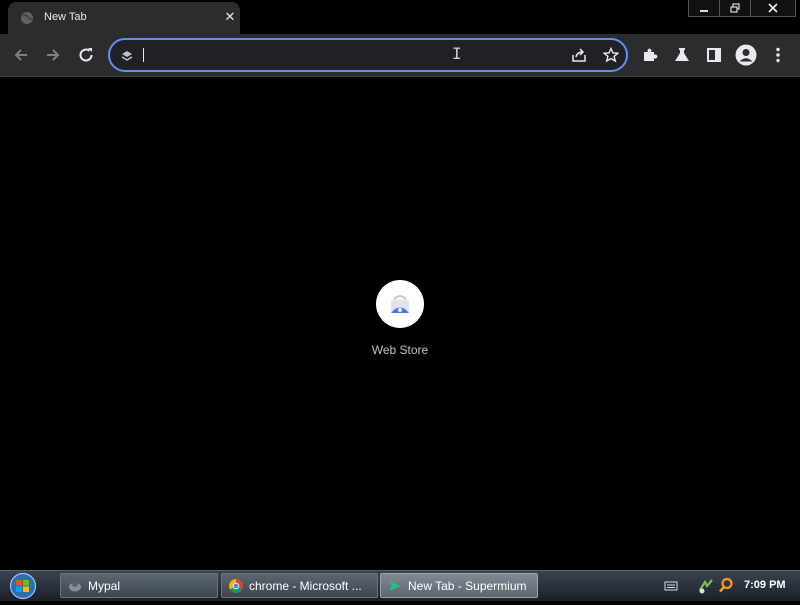  I want to click on restore-icon, so click(735, 8).